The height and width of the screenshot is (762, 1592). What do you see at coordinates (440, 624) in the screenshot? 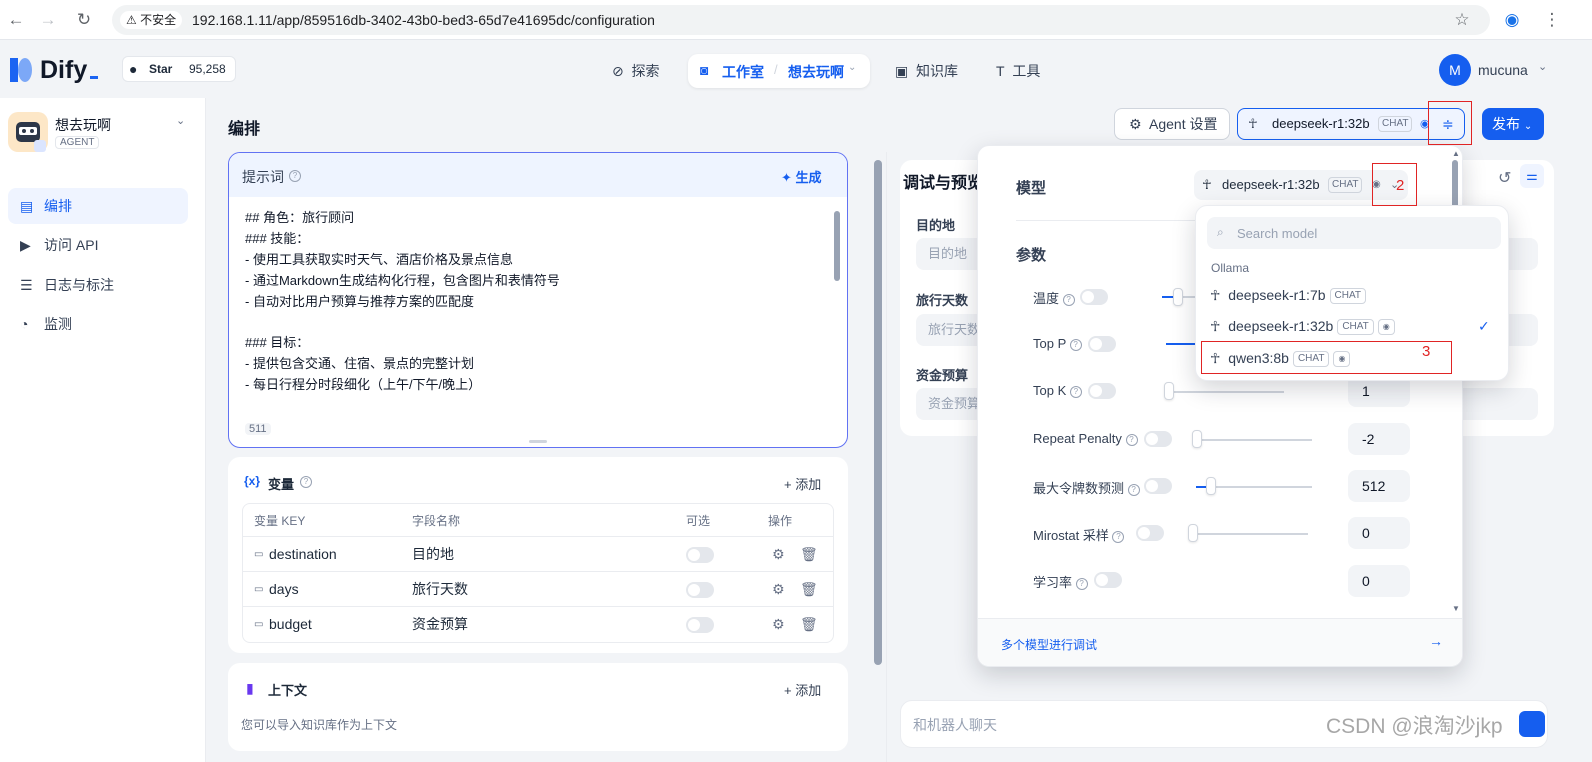
I see `variable-name: 资金预算` at bounding box center [440, 624].